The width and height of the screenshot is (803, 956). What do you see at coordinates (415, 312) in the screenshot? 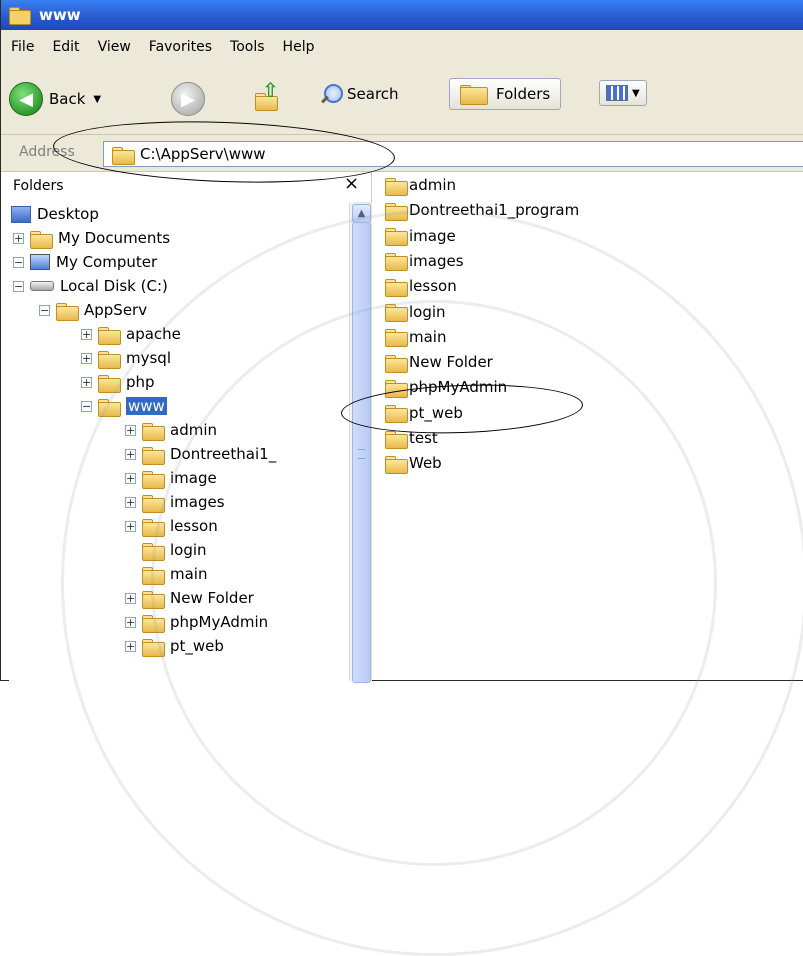
I see `folder-item: login` at bounding box center [415, 312].